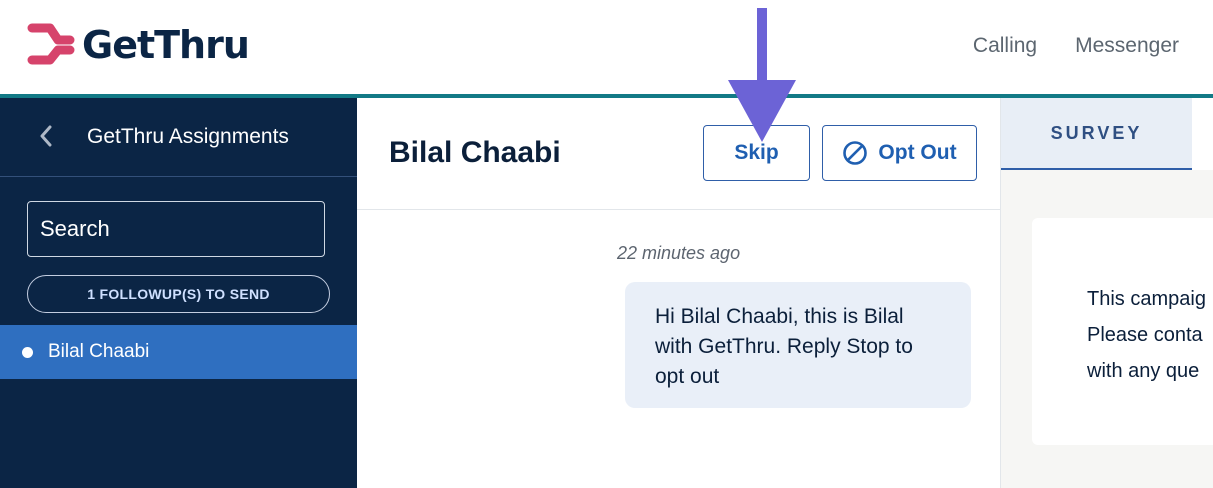  I want to click on followups-button: 1 FOLLOWUP(S) TO SEND, so click(178, 294).